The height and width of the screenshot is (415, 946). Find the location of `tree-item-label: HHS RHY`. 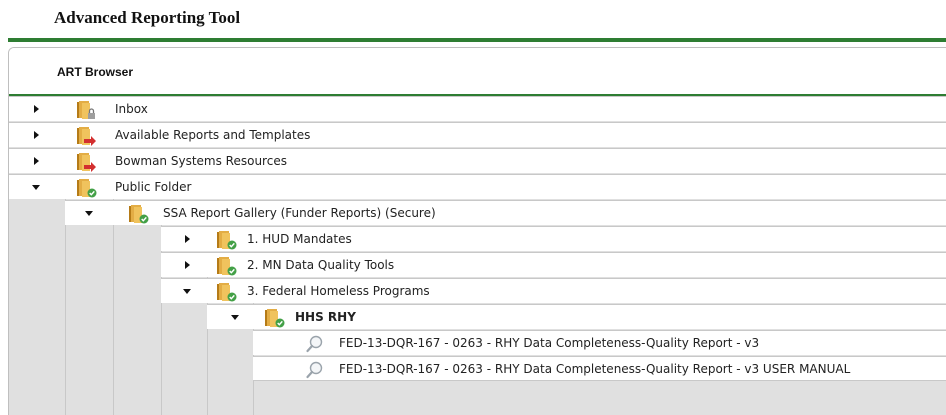

tree-item-label: HHS RHY is located at coordinates (325, 317).